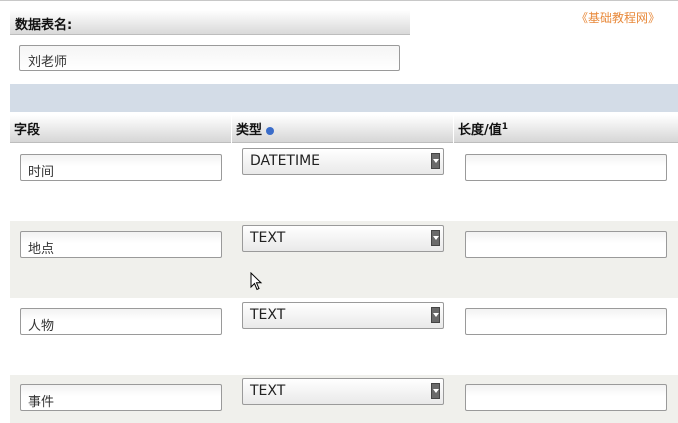 Image resolution: width=678 pixels, height=423 pixels. What do you see at coordinates (566, 129) in the screenshot?
I see `column-header-length: 长度/值1` at bounding box center [566, 129].